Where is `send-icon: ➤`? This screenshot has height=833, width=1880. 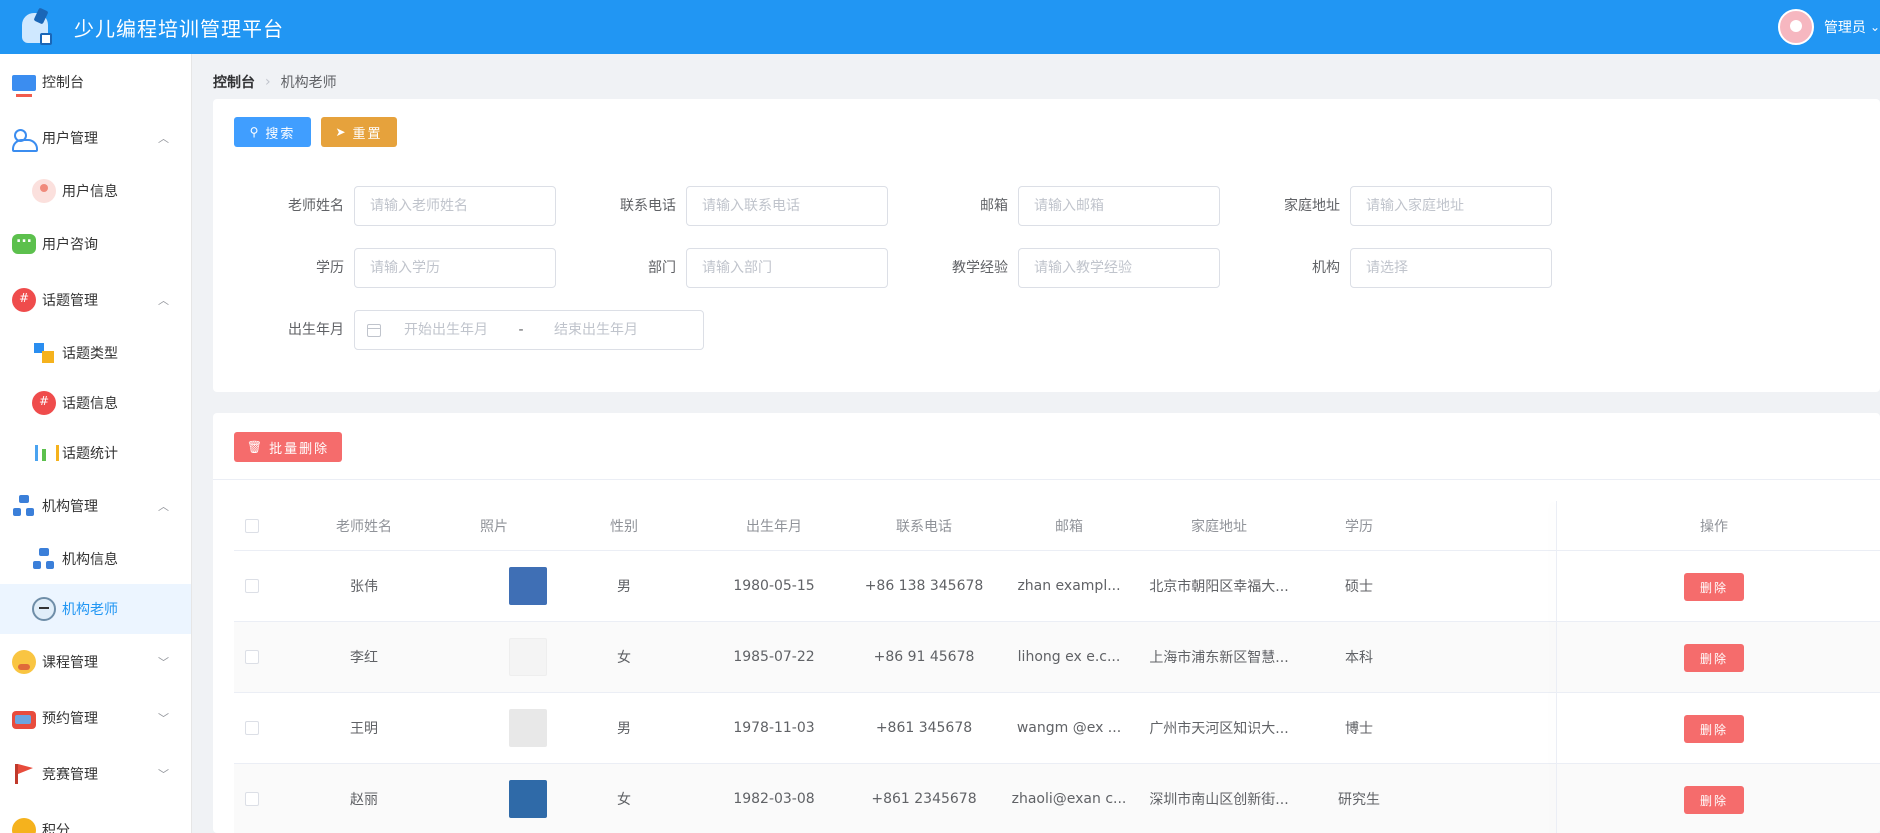
send-icon: ➤ is located at coordinates (341, 132).